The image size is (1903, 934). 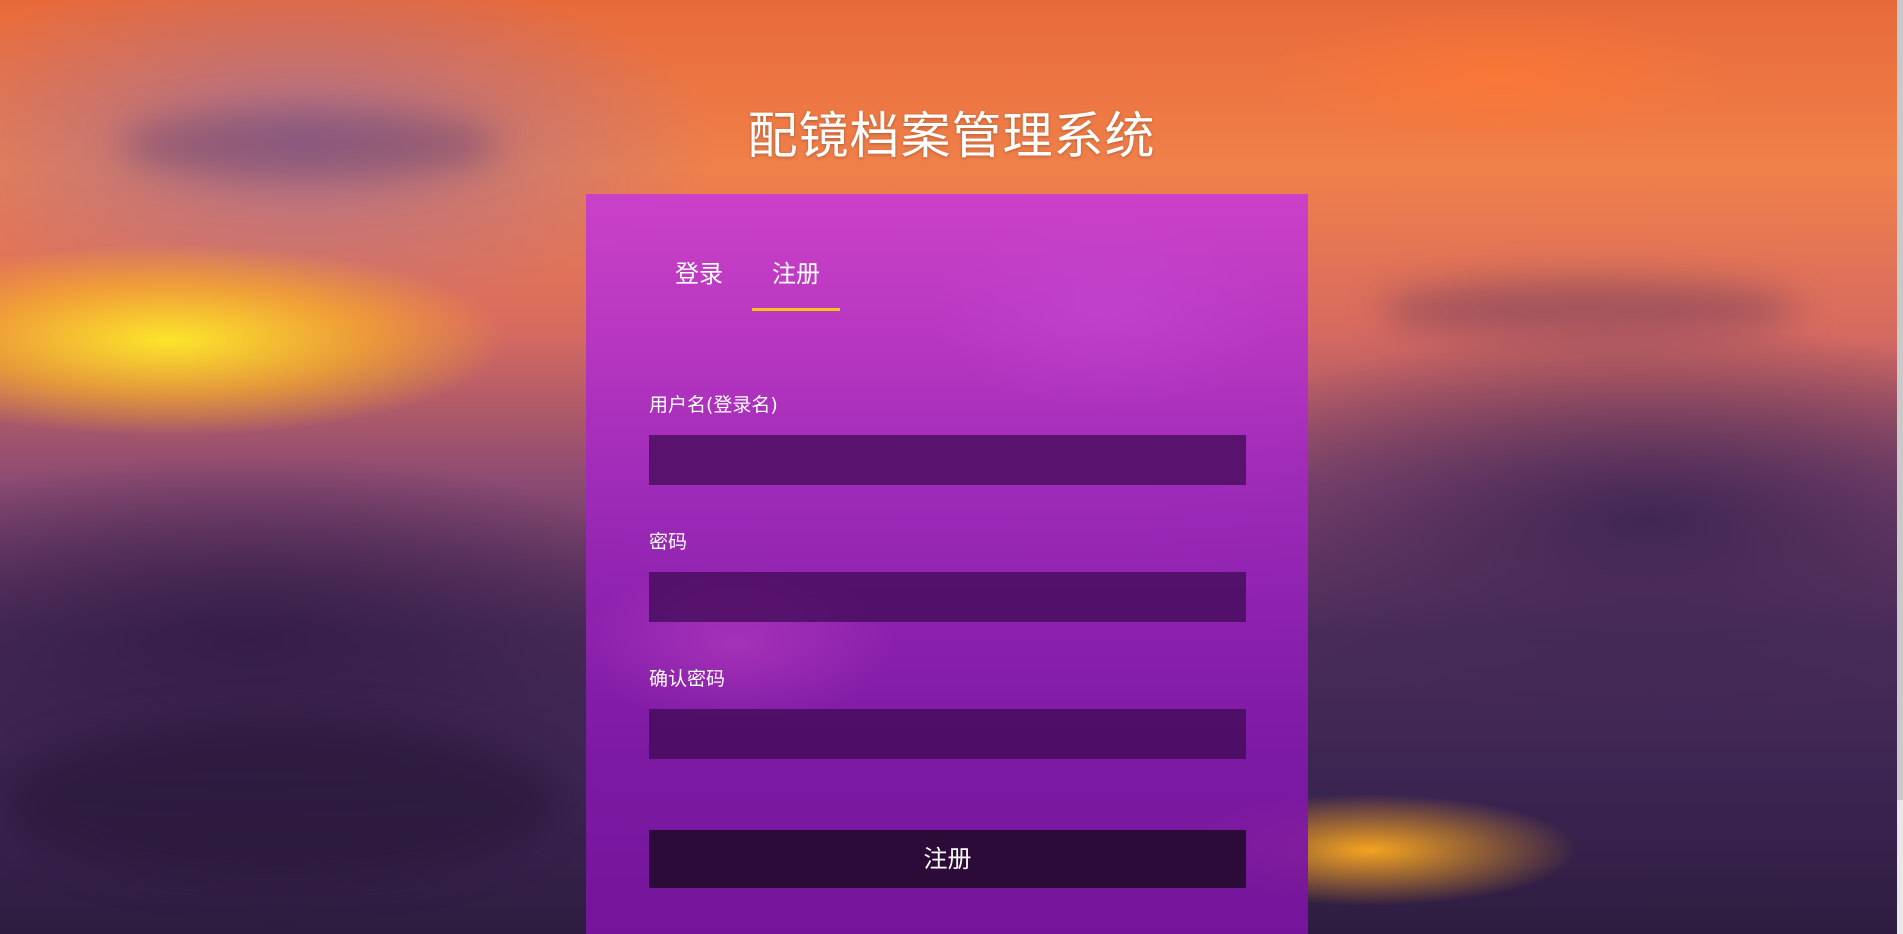 What do you see at coordinates (668, 542) in the screenshot?
I see `password-label: 密码` at bounding box center [668, 542].